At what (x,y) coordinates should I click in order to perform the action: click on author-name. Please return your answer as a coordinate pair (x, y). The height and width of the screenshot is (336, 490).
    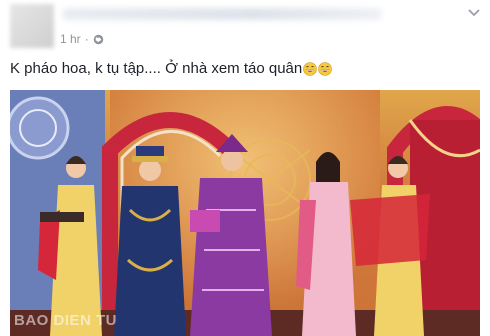
    Looking at the image, I should click on (222, 14).